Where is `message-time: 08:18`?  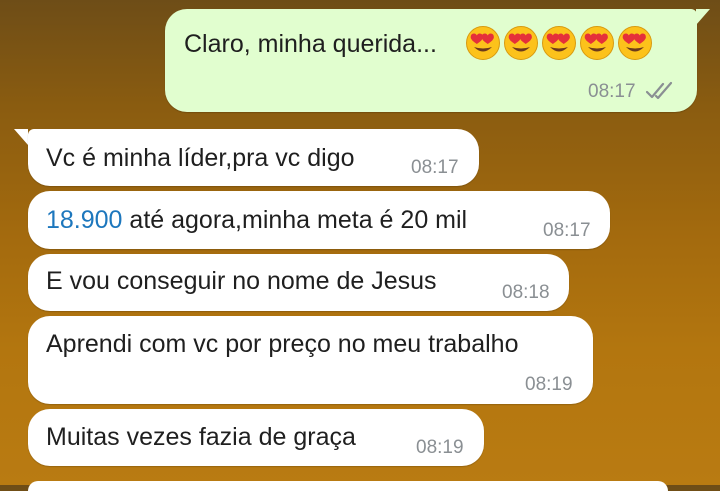 message-time: 08:18 is located at coordinates (526, 292).